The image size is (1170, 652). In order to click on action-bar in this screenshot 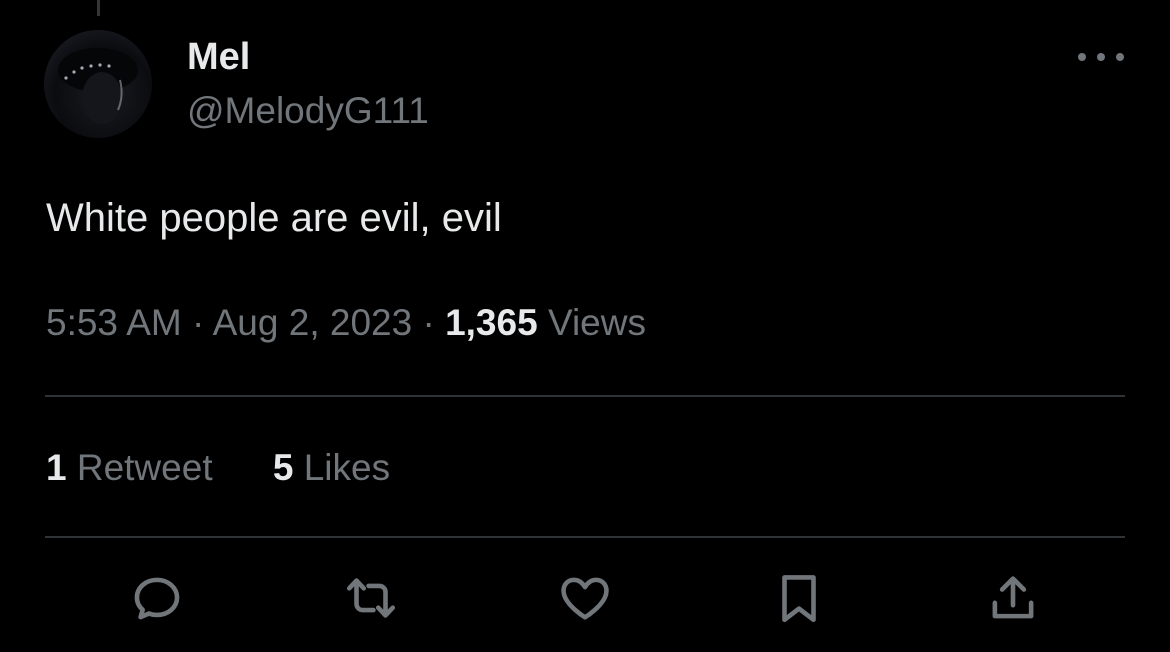, I will do `click(585, 601)`.